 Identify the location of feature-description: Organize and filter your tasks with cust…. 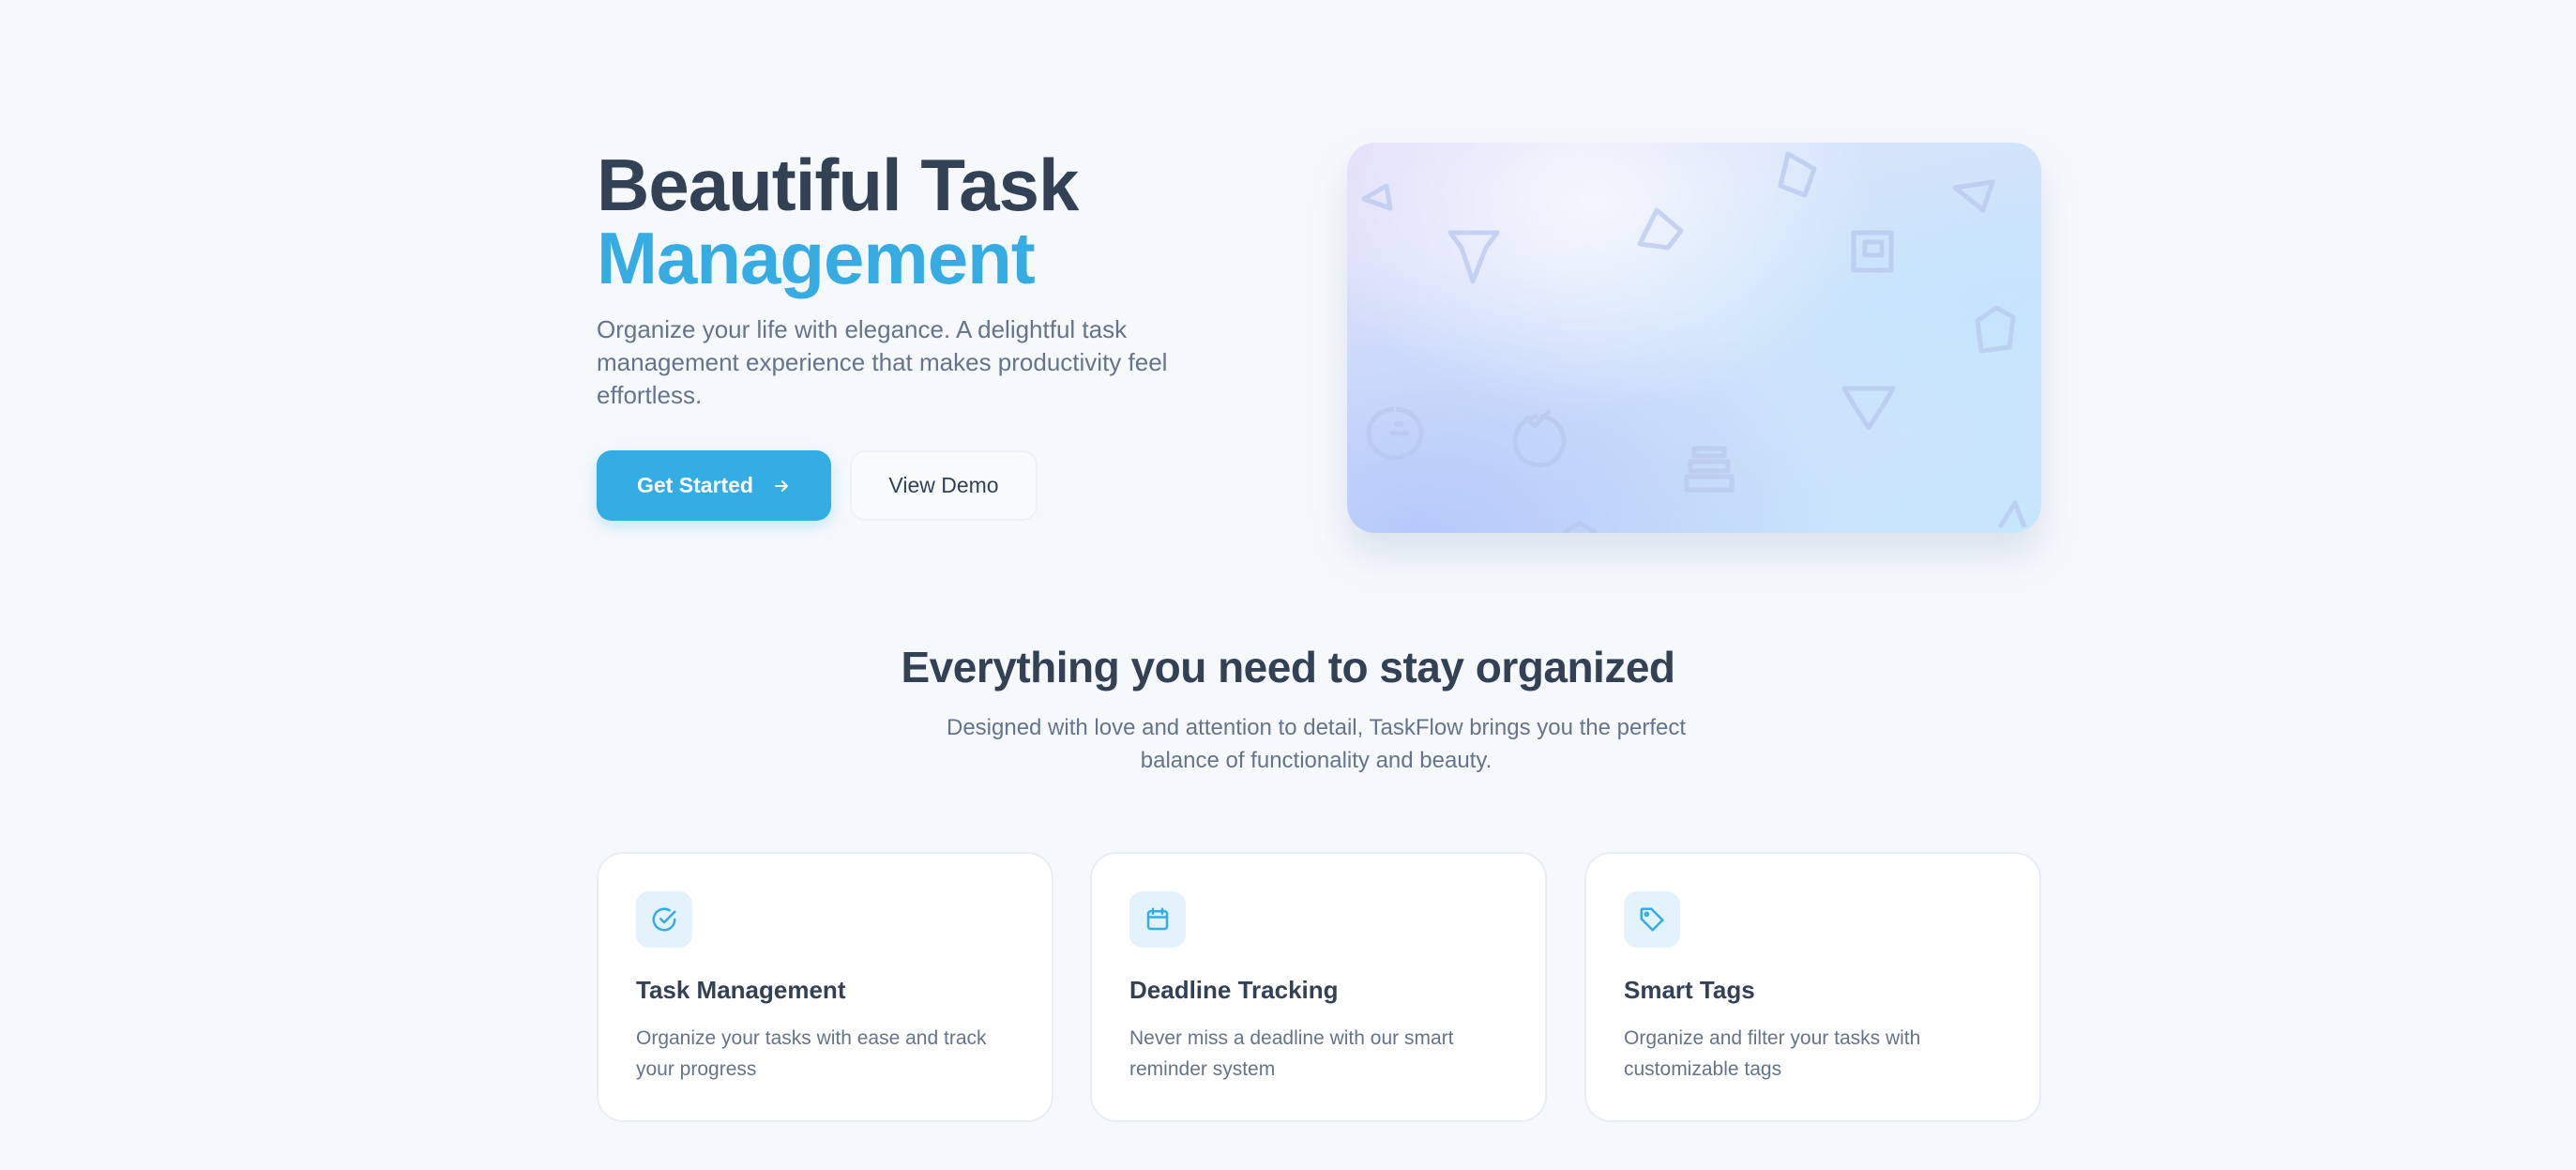
(1772, 1053).